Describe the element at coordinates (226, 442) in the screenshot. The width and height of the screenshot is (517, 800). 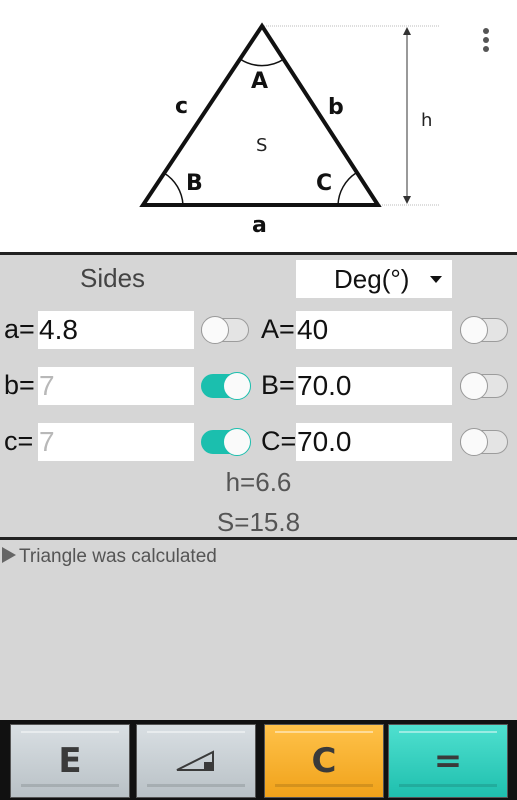
I see `side-c-lock-toggle` at that location.